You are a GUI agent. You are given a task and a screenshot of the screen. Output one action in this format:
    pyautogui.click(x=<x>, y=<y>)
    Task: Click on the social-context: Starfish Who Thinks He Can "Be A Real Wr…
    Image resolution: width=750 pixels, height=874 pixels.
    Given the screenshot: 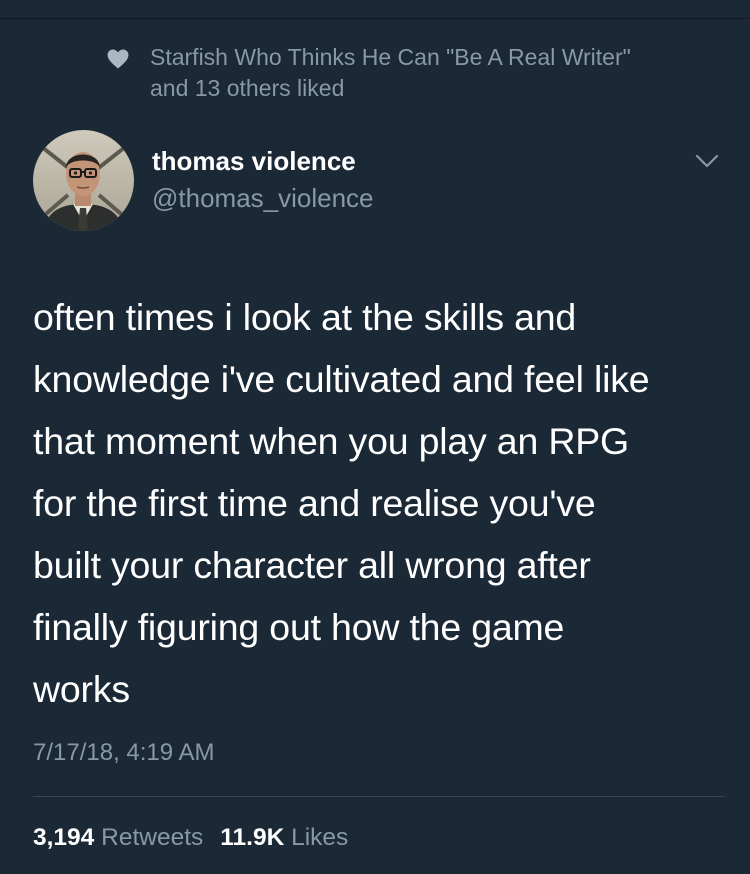 What is the action you would take?
    pyautogui.click(x=417, y=73)
    